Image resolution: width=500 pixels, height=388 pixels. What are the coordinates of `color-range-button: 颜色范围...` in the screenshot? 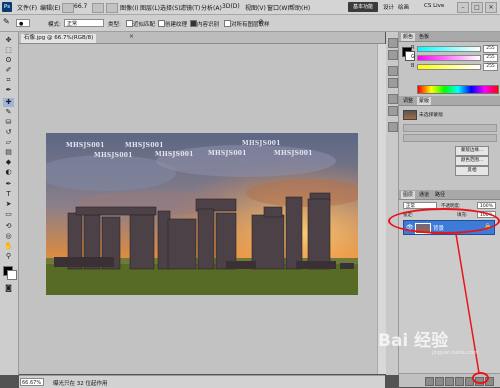 It's located at (472, 161).